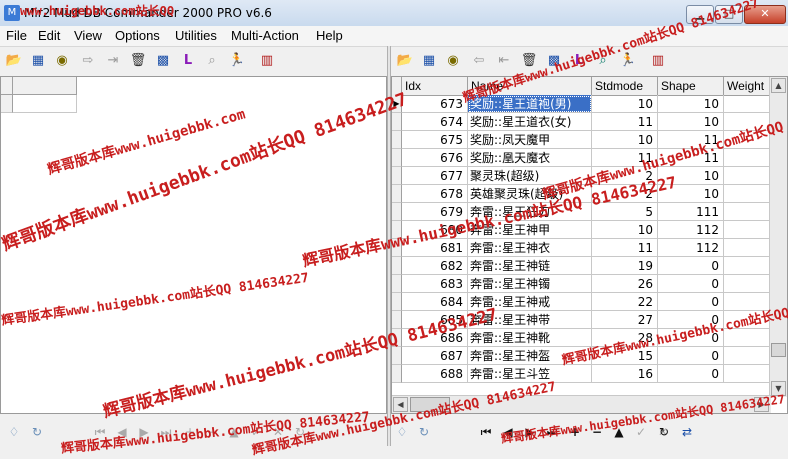 This screenshot has height=459, width=788. What do you see at coordinates (625, 122) in the screenshot?
I see `cell-stdmode: 11` at bounding box center [625, 122].